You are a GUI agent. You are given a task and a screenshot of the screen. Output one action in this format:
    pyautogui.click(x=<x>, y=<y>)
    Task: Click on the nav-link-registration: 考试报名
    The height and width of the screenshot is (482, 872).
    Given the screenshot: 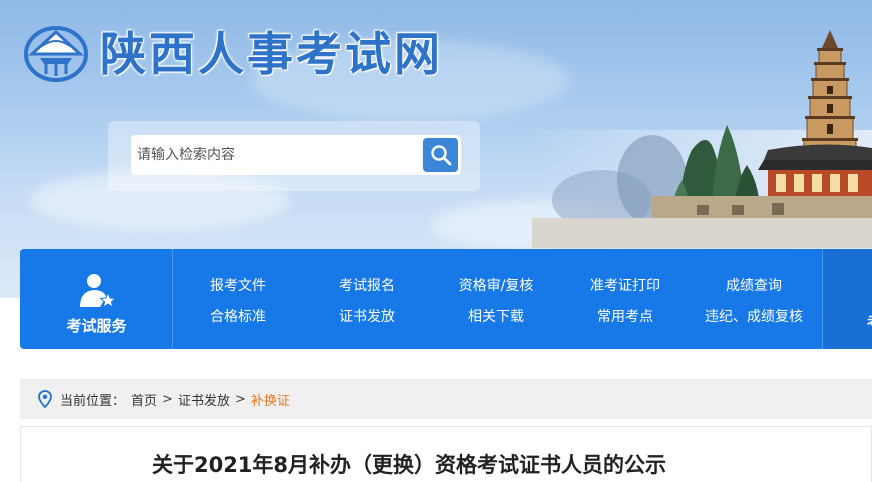 What is the action you would take?
    pyautogui.click(x=367, y=285)
    